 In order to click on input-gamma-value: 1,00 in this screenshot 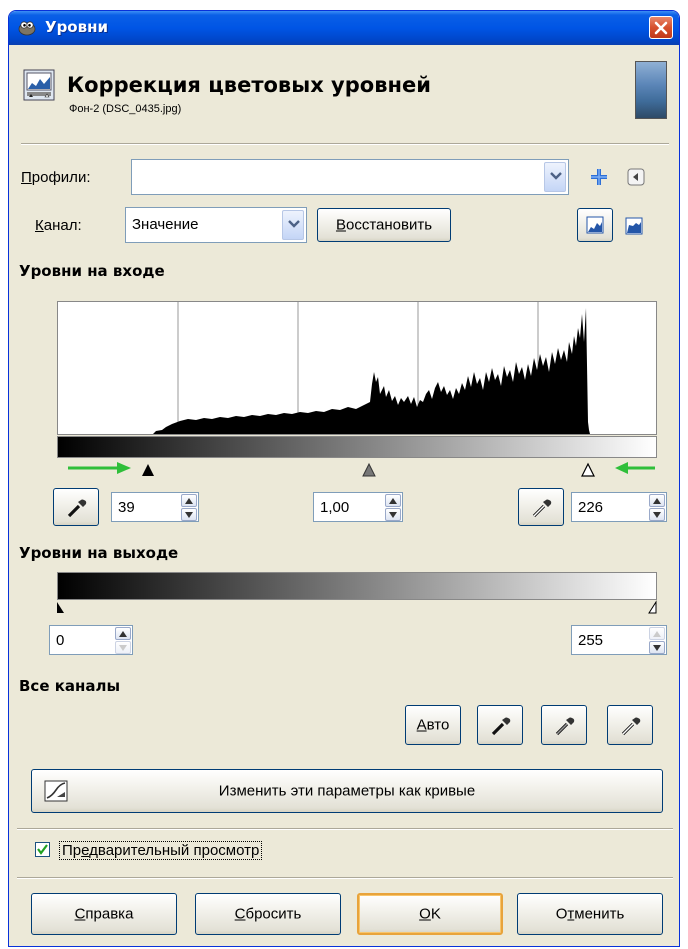, I will do `click(335, 507)`.